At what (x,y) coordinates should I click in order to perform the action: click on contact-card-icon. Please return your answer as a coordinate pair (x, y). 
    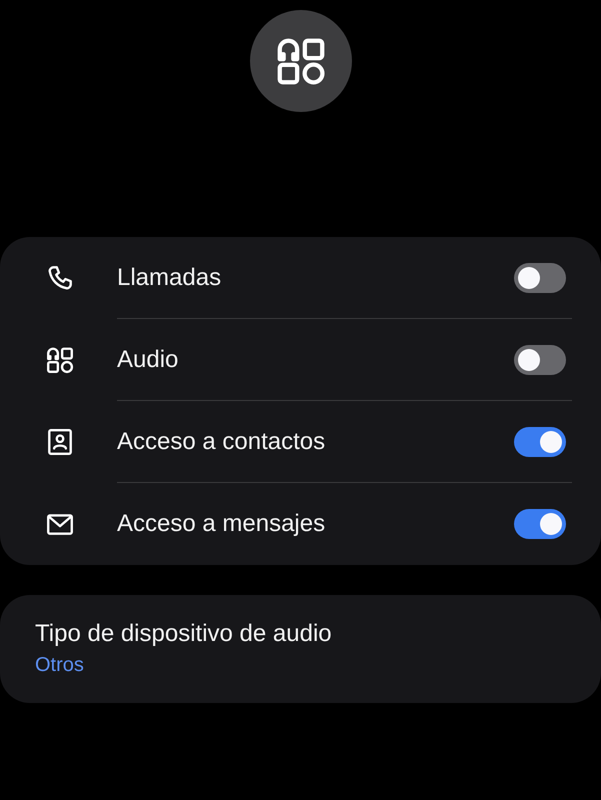
    Looking at the image, I should click on (60, 442).